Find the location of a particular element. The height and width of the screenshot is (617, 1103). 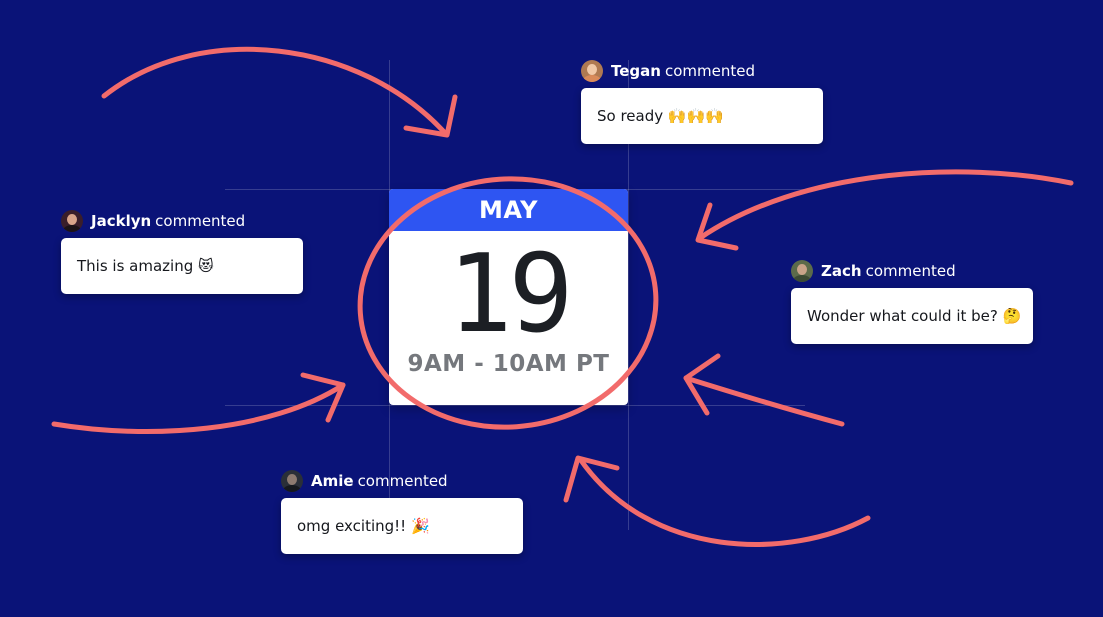

comment-jacklyn: Jacklyn commented This is amazing 😻 is located at coordinates (182, 251).